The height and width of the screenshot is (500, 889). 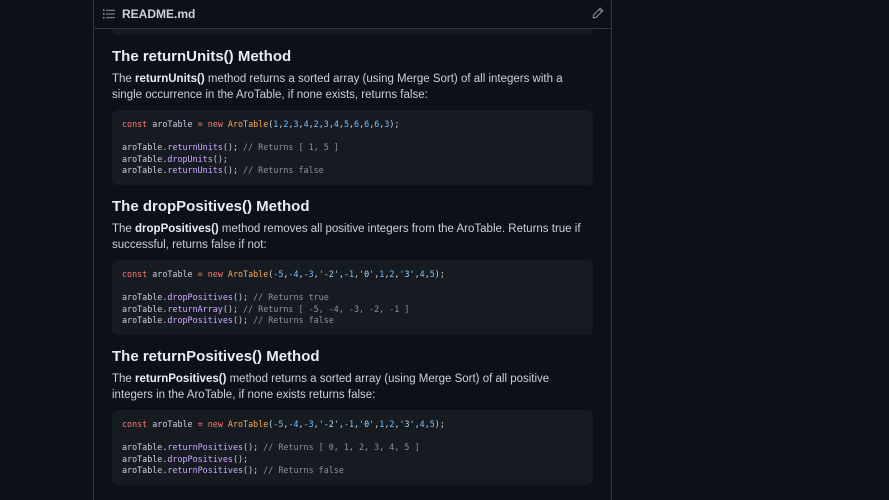 I want to click on pencil-icon, so click(x=598, y=13).